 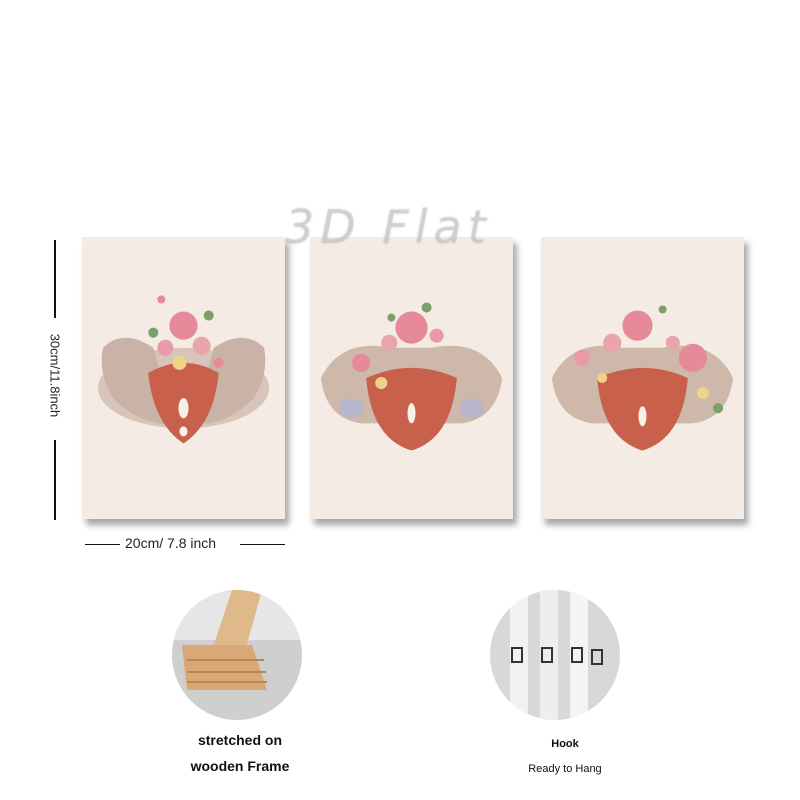 What do you see at coordinates (55, 480) in the screenshot?
I see `height-dimension-line-bottom` at bounding box center [55, 480].